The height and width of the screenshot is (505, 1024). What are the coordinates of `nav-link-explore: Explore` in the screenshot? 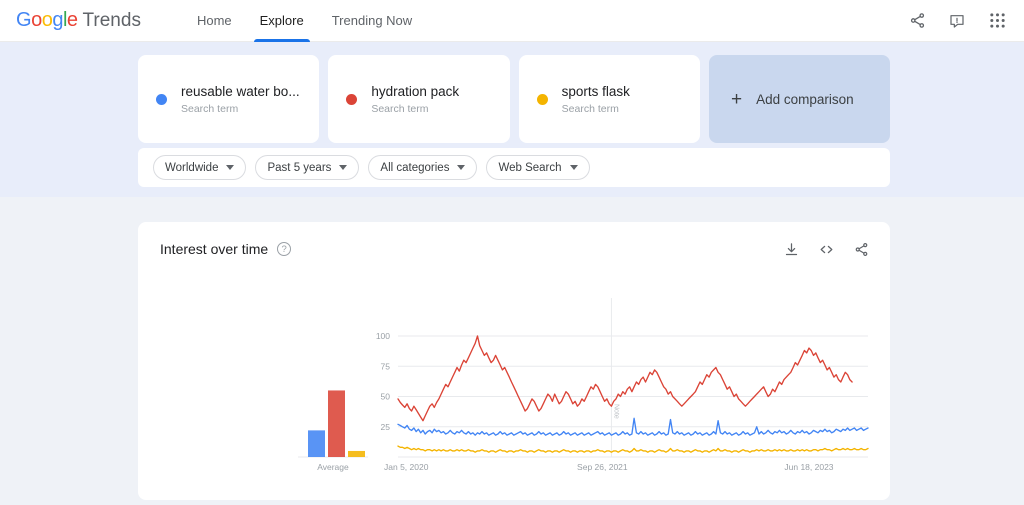 It's located at (282, 21).